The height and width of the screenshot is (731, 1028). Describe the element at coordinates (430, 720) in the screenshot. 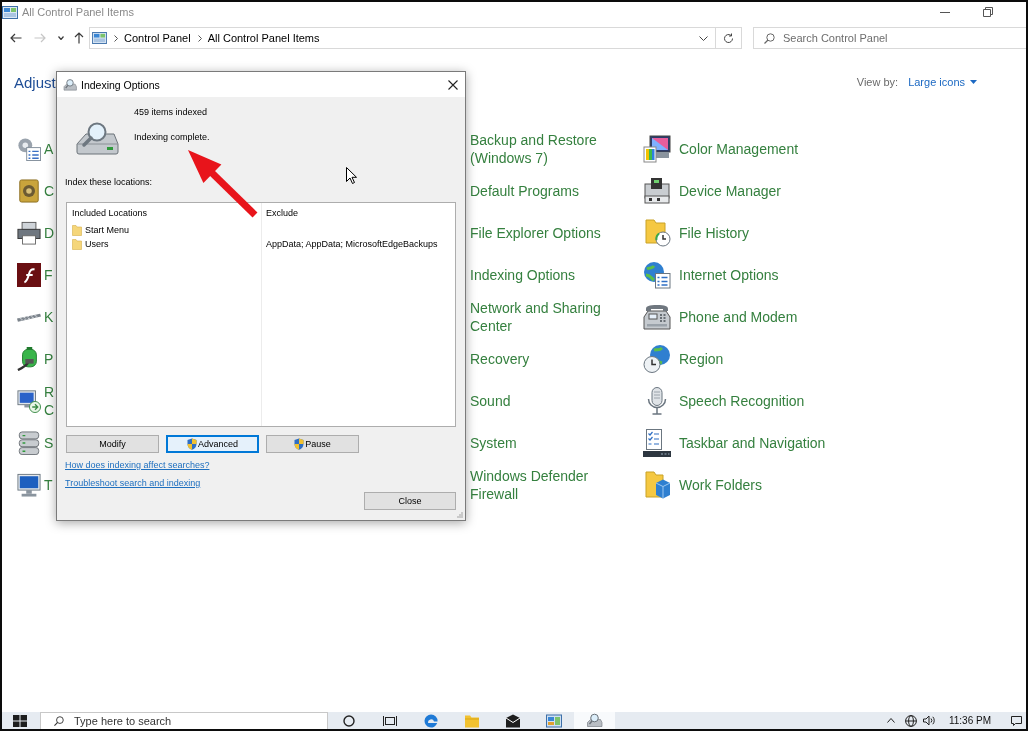

I see `swirl-icon` at that location.